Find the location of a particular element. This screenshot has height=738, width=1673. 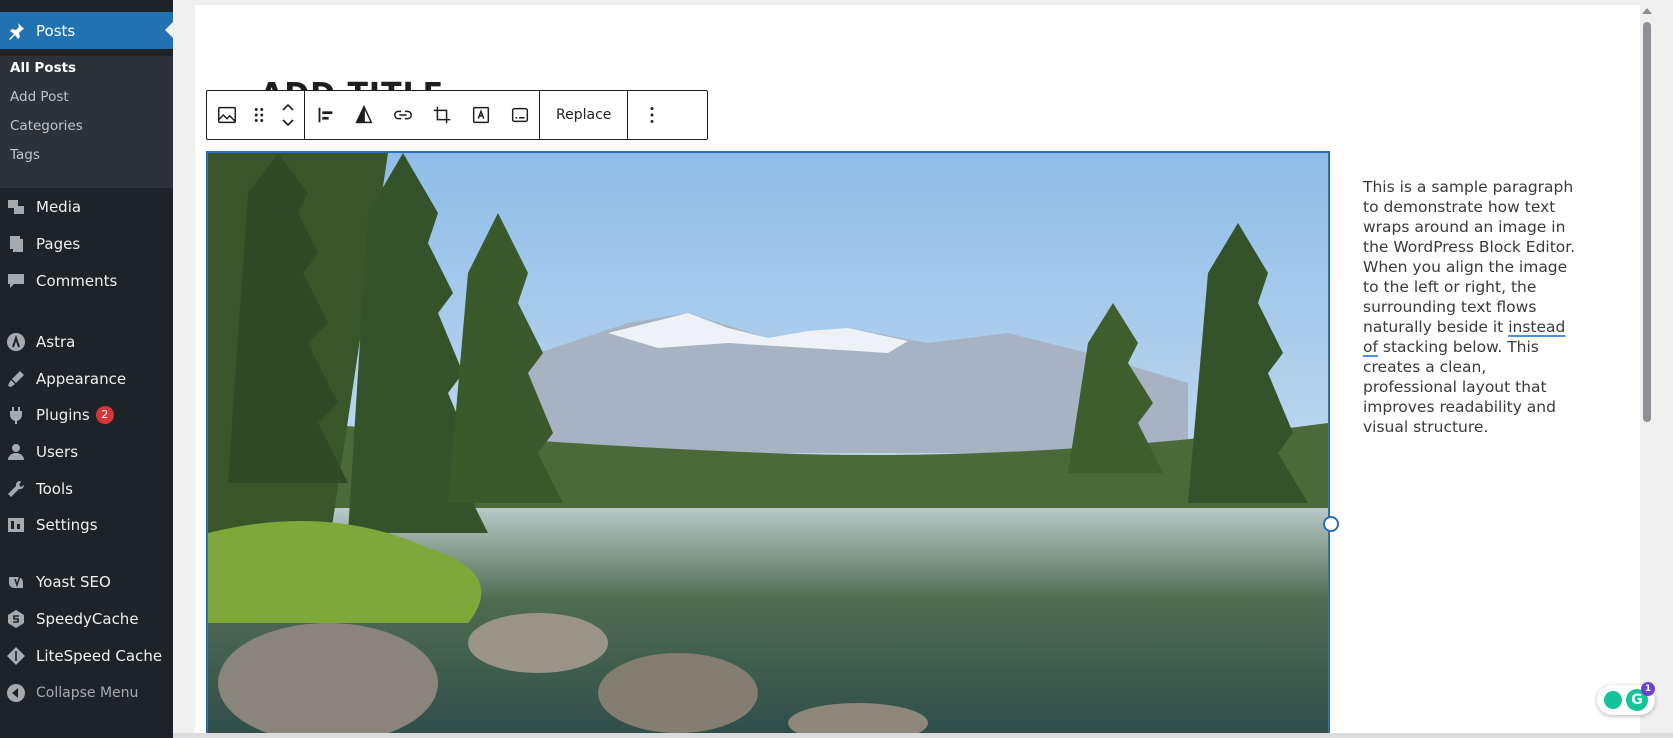

lightbulb-icon is located at coordinates (1613, 700).